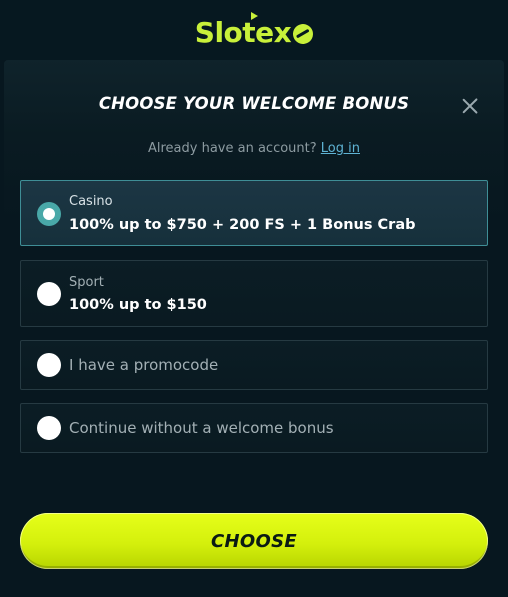 The height and width of the screenshot is (597, 508). Describe the element at coordinates (242, 225) in the screenshot. I see `option-offer: 100% up to $750 + 200 FS + 1 Bonus Crab` at that location.